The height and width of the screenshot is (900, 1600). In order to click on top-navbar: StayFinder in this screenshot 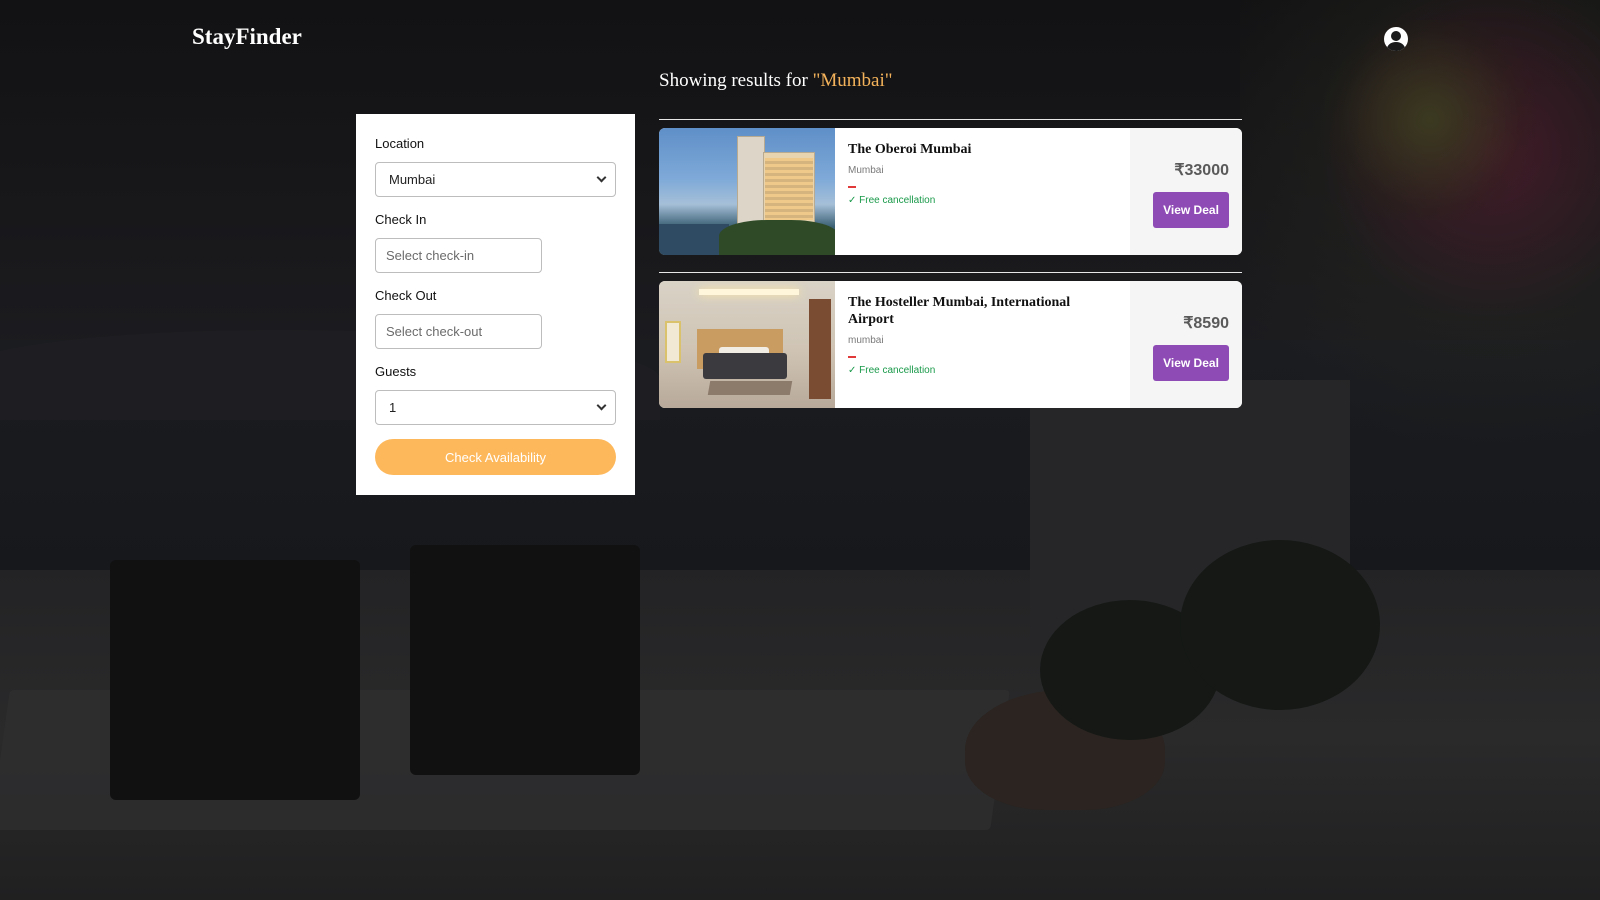, I will do `click(800, 38)`.